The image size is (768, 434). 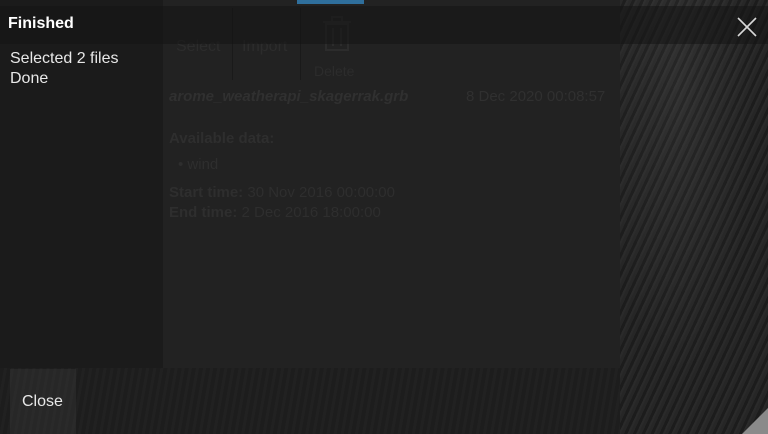 I want to click on end-time-label: End time:, so click(x=203, y=212).